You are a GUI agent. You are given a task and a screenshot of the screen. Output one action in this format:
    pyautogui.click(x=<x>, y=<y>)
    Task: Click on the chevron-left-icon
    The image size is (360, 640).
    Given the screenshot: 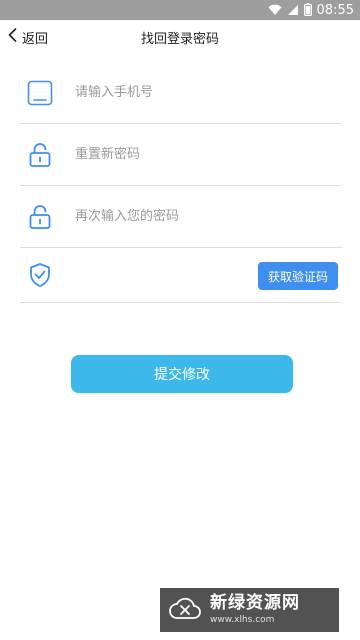 What is the action you would take?
    pyautogui.click(x=13, y=37)
    